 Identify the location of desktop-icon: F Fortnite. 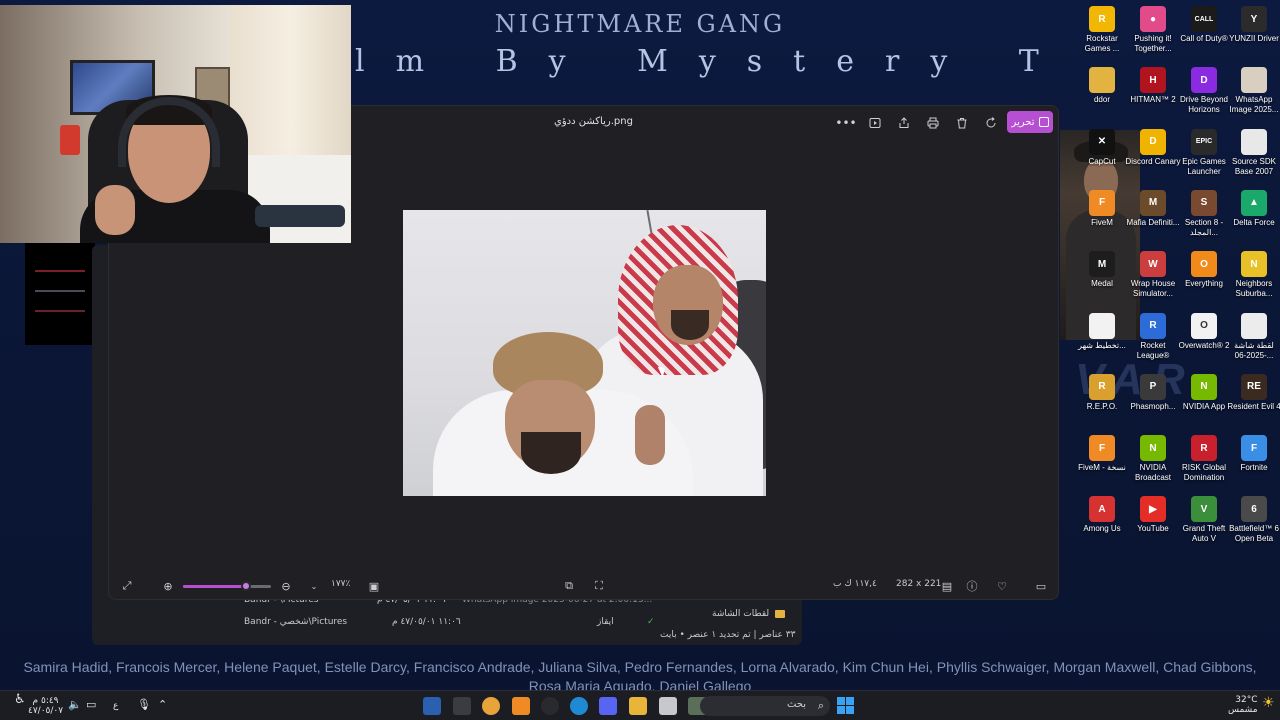
(1253, 454).